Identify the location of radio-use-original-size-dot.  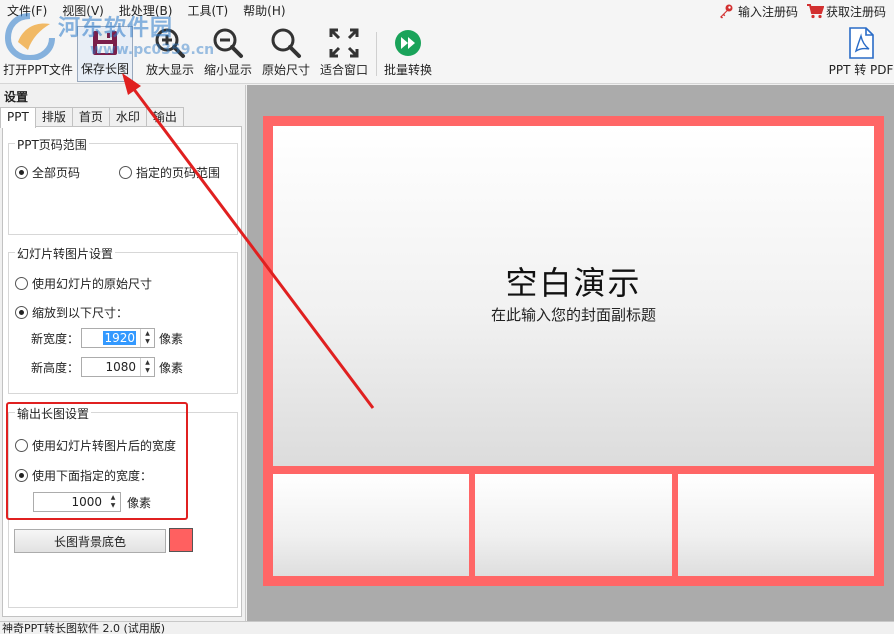
(21, 283).